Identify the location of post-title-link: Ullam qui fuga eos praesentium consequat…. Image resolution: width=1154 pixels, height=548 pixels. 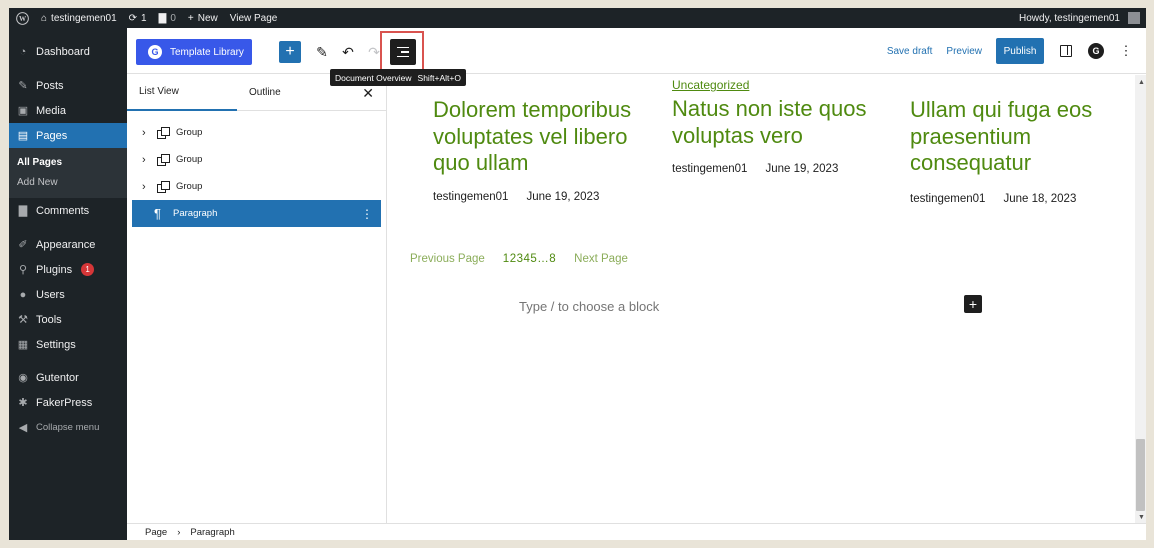
(1010, 137).